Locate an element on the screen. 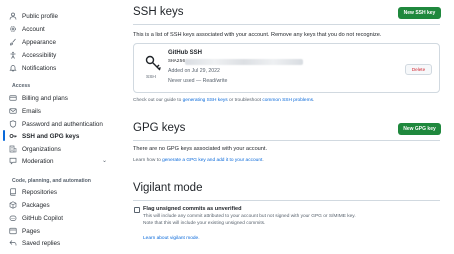 The image size is (454, 254). sidebar-item-label: Billing and plans is located at coordinates (45, 98).